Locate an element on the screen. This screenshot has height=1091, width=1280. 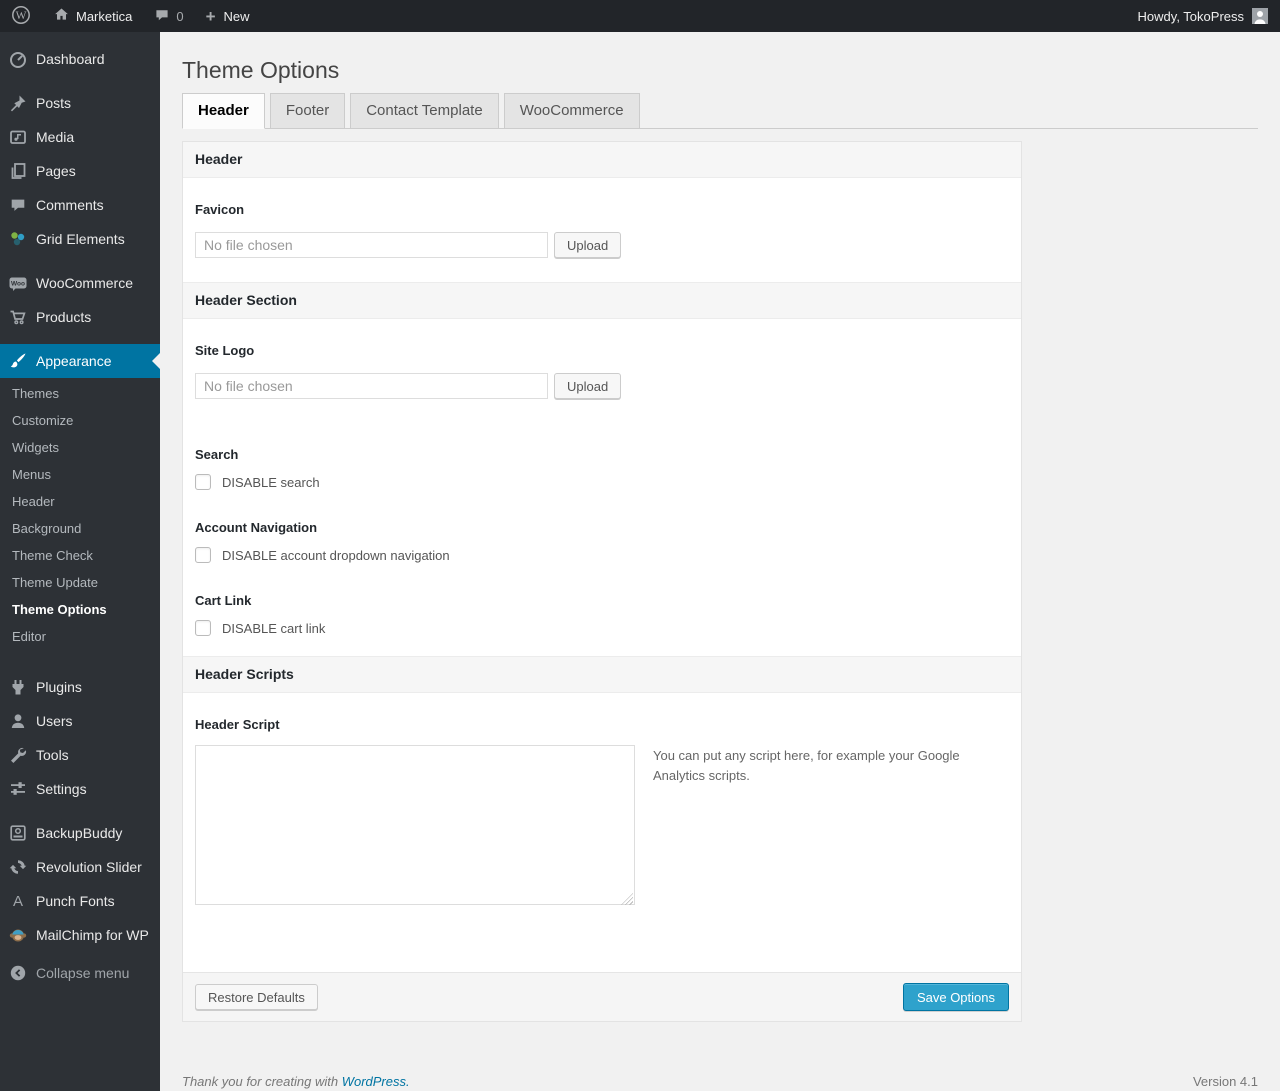
sidebar-item-label: Tools is located at coordinates (52, 755).